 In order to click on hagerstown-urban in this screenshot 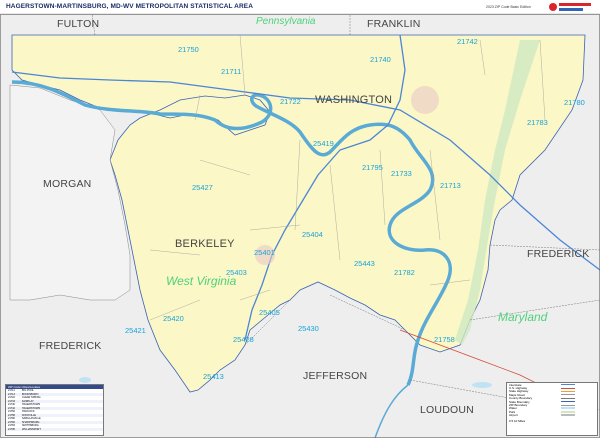, I will do `click(425, 100)`.